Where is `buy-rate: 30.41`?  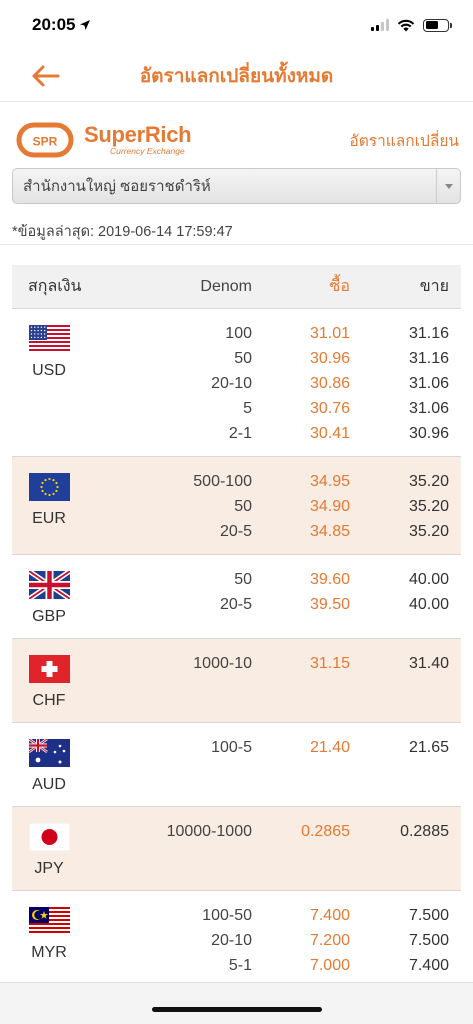 buy-rate: 30.41 is located at coordinates (329, 433).